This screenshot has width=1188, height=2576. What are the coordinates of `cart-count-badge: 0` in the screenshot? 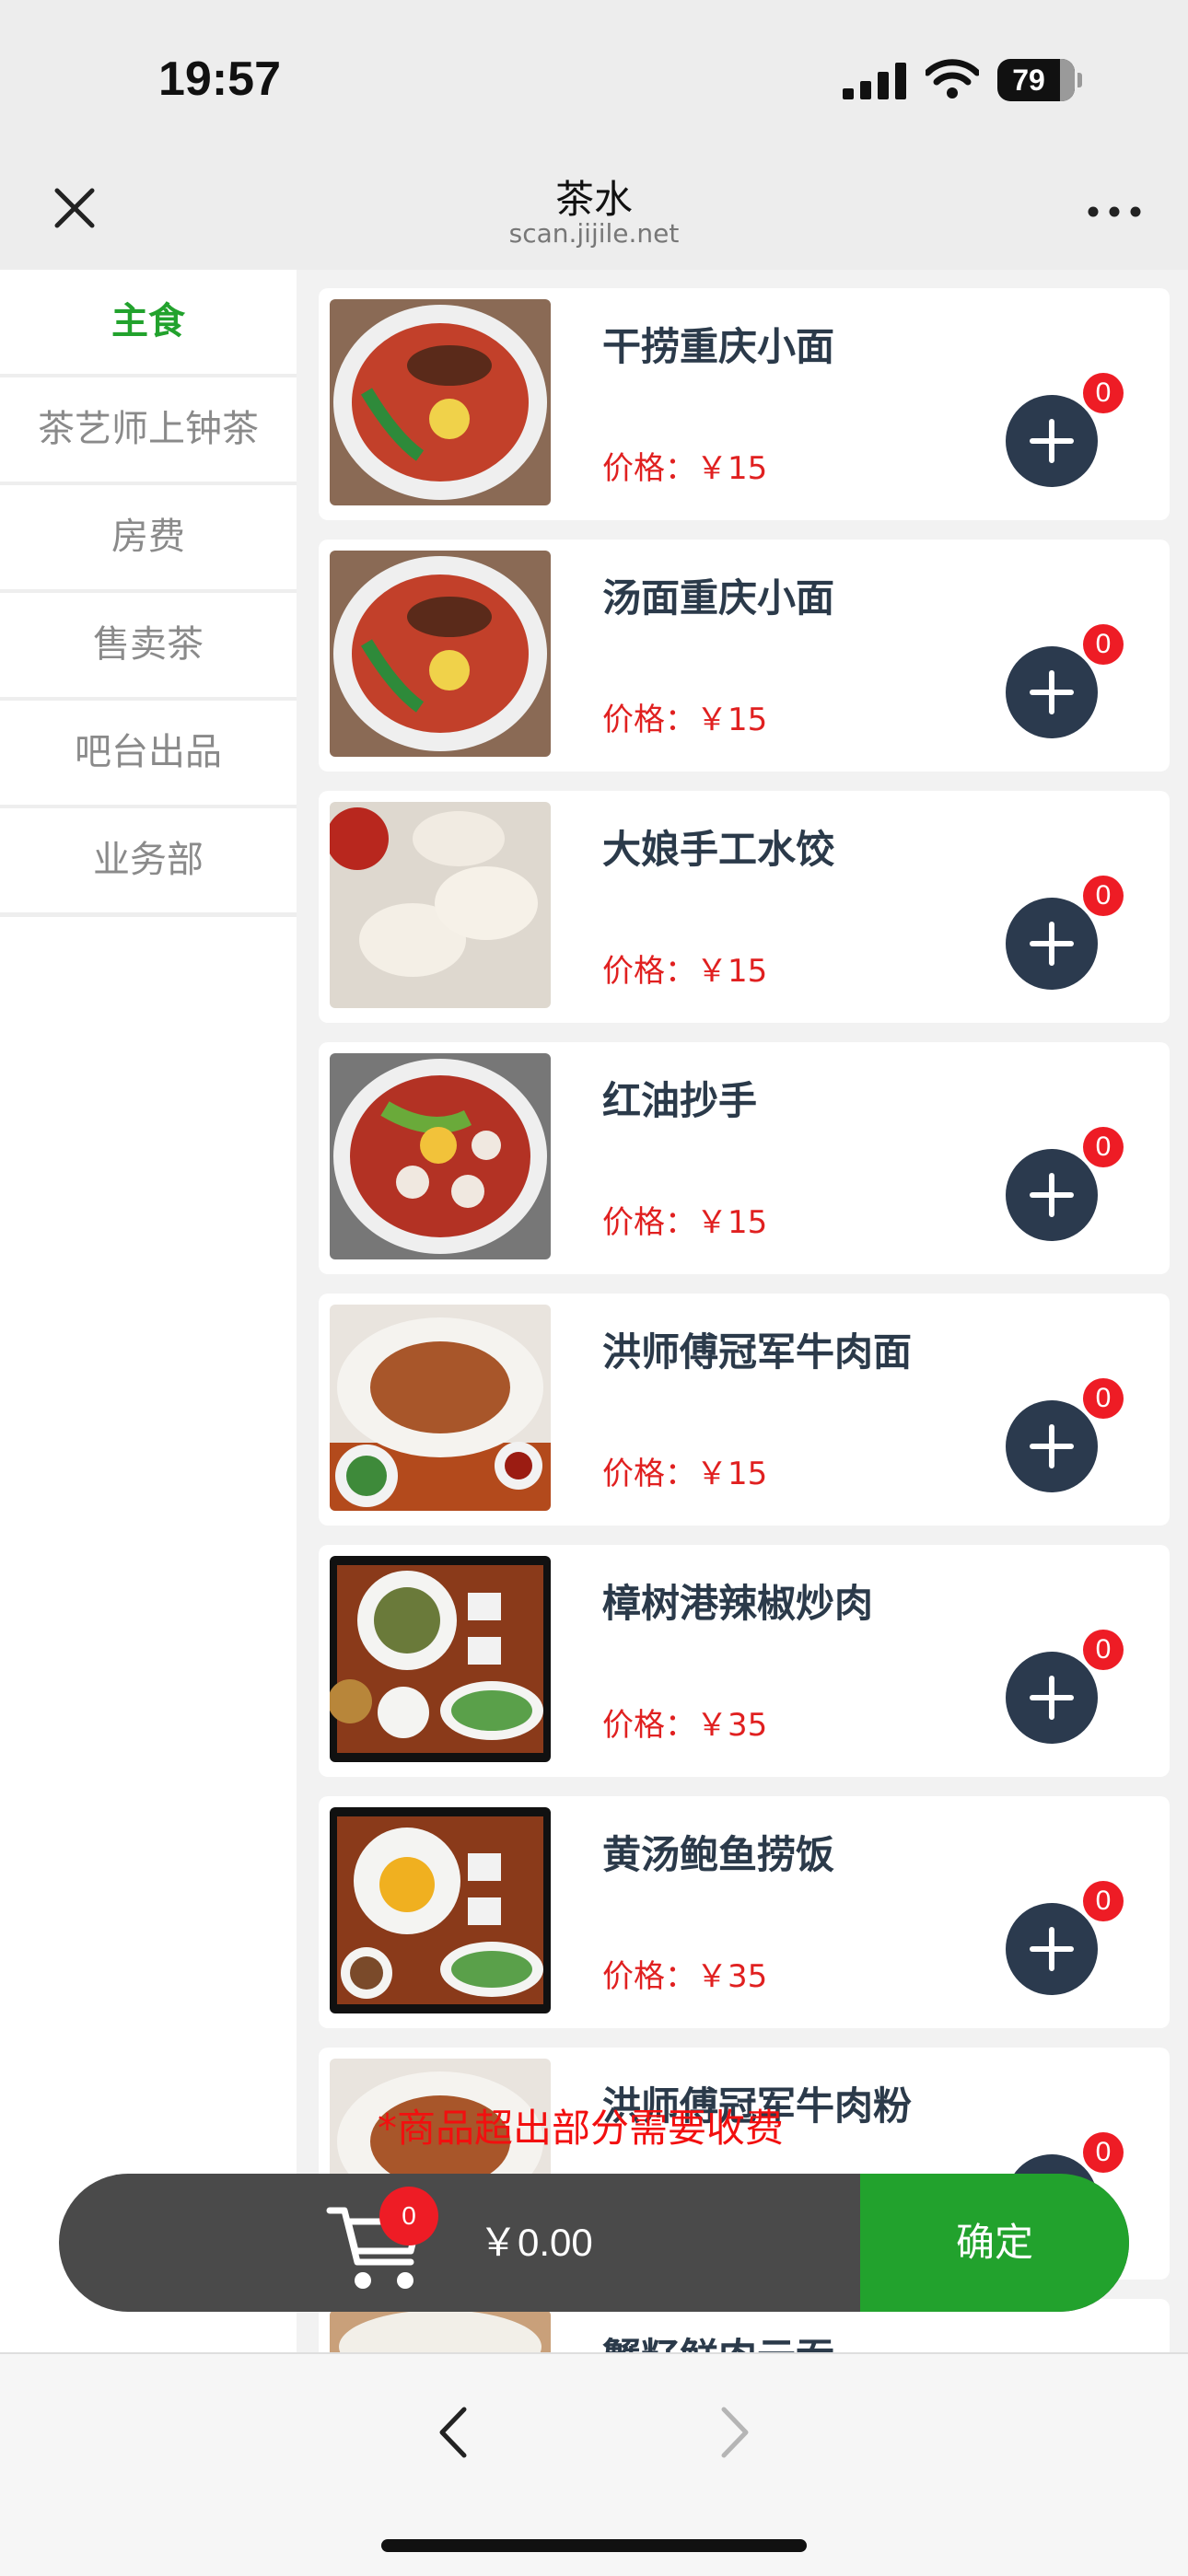 It's located at (408, 2216).